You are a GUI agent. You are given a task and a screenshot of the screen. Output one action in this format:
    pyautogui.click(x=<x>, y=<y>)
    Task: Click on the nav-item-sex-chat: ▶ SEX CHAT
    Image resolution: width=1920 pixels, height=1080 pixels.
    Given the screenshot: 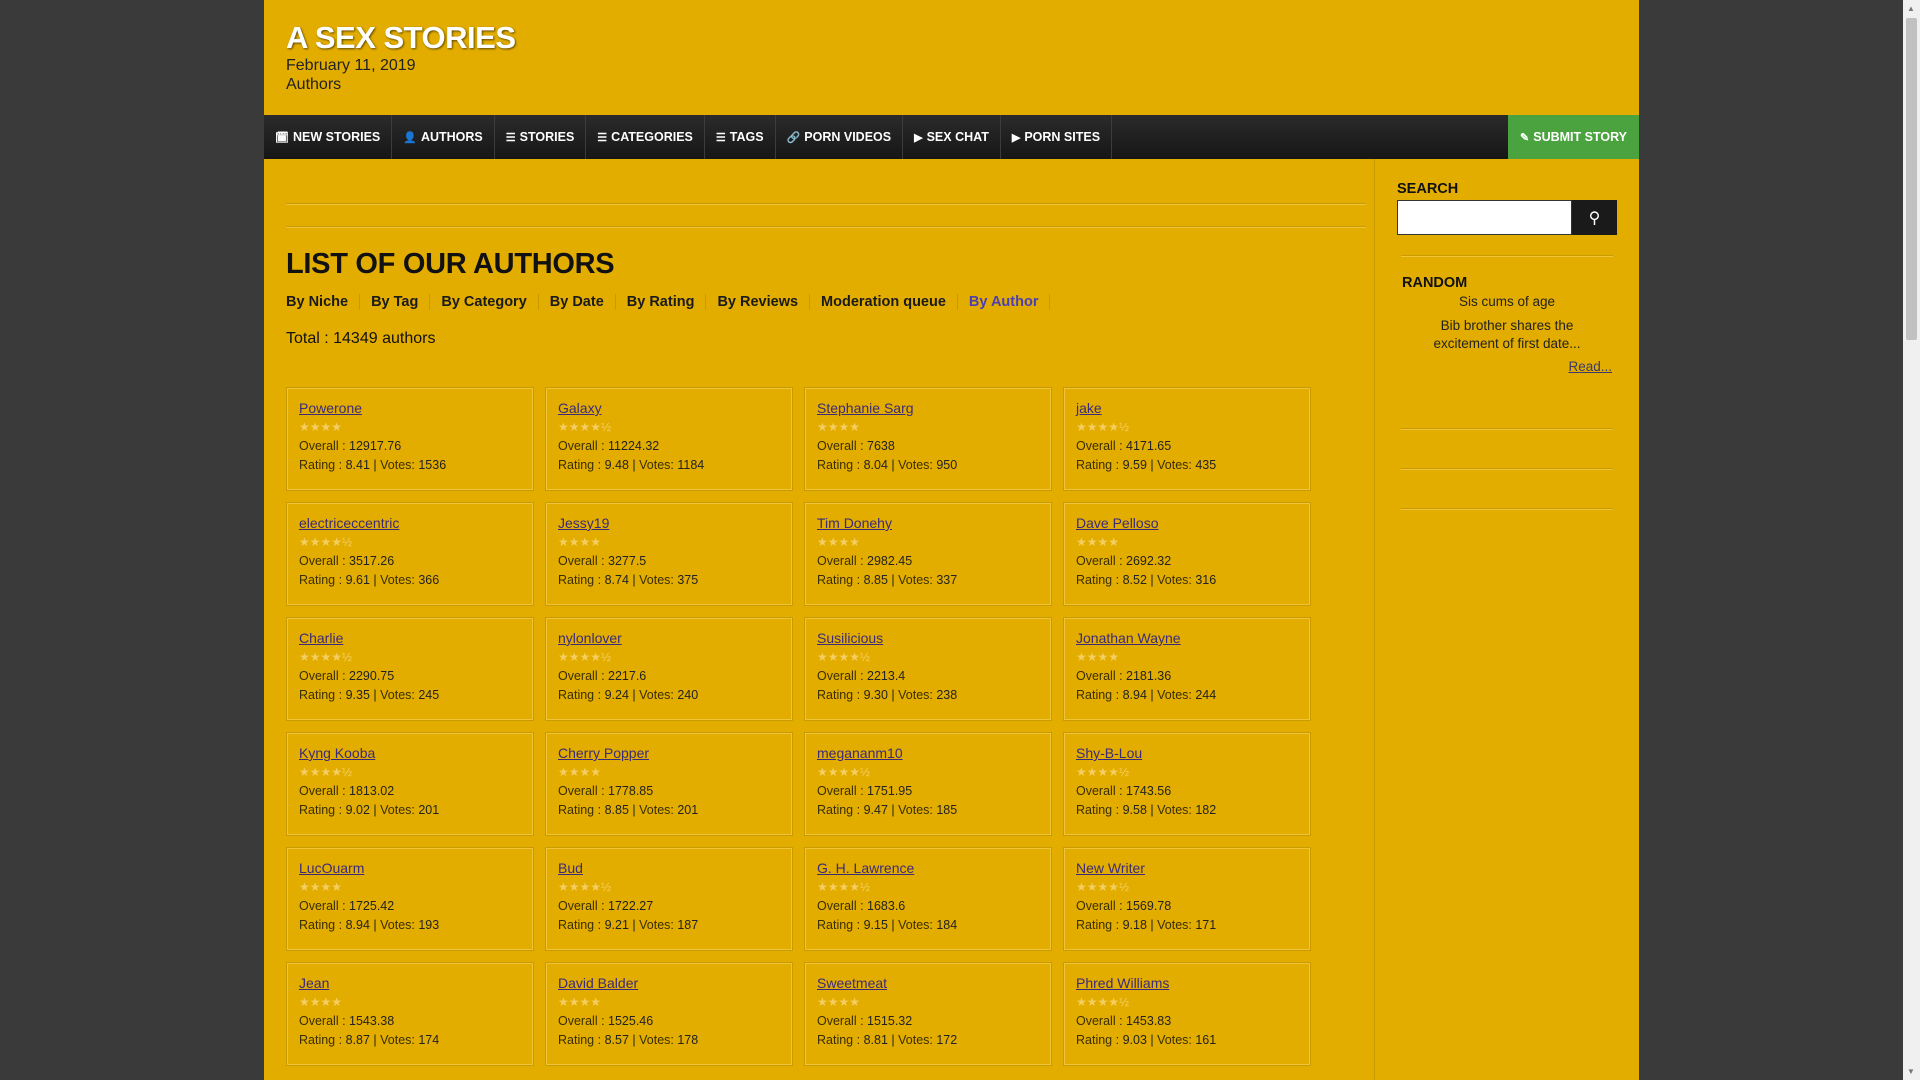 What is the action you would take?
    pyautogui.click(x=952, y=137)
    